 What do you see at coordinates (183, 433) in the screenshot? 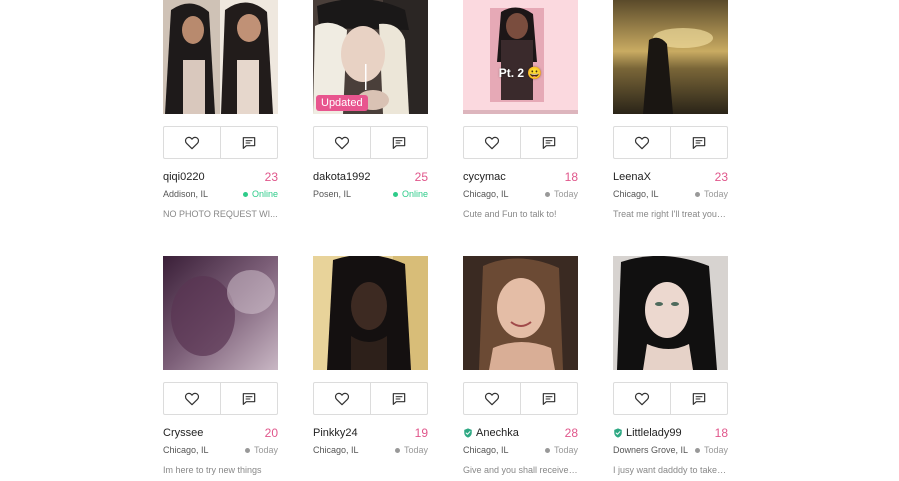
I see `username: Cryssee` at bounding box center [183, 433].